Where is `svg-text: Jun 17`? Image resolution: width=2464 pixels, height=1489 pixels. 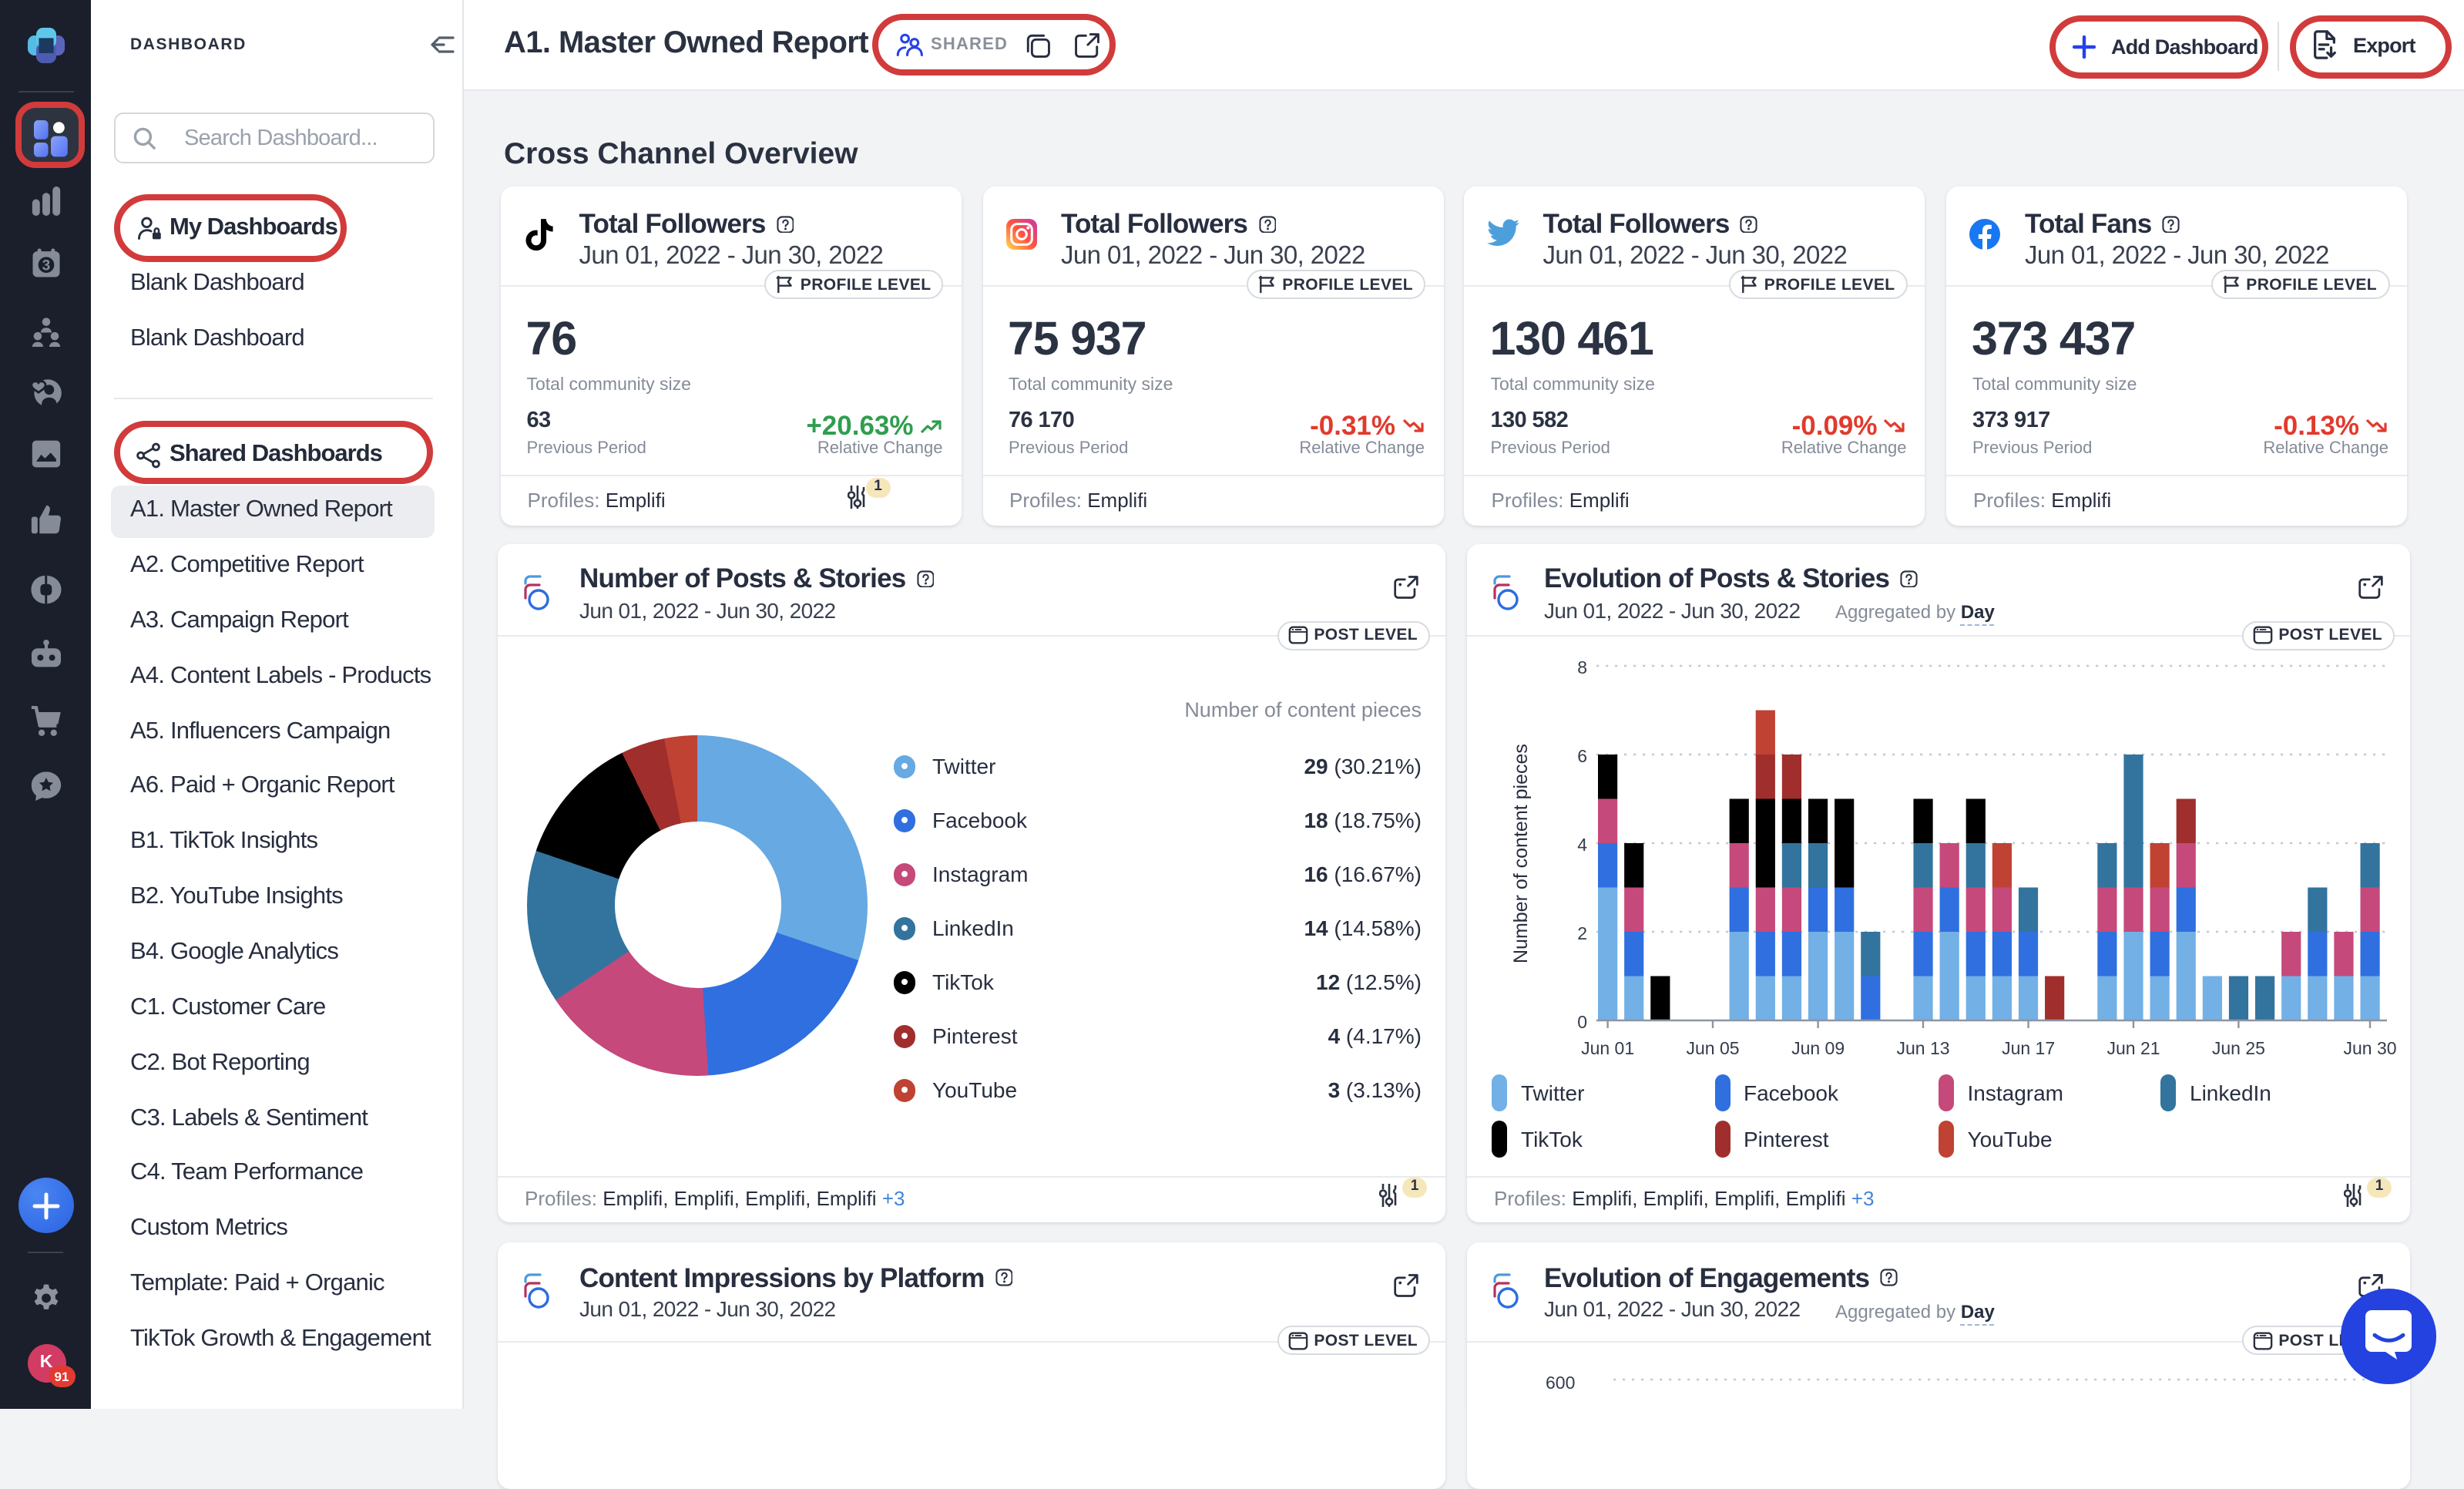
svg-text: Jun 17 is located at coordinates (2028, 1047).